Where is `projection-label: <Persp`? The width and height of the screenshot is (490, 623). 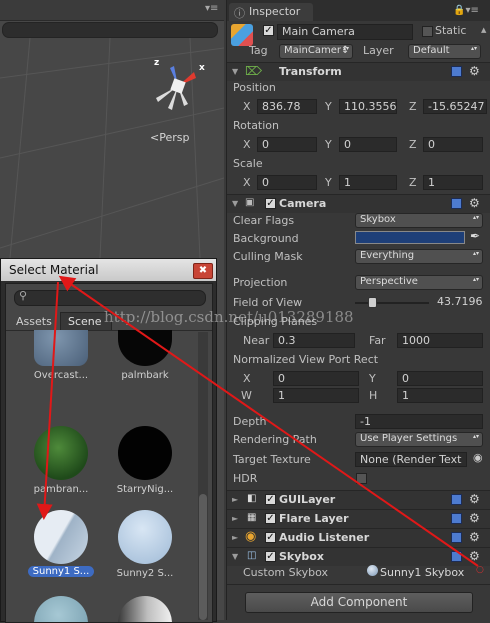
projection-label: <Persp is located at coordinates (169, 137).